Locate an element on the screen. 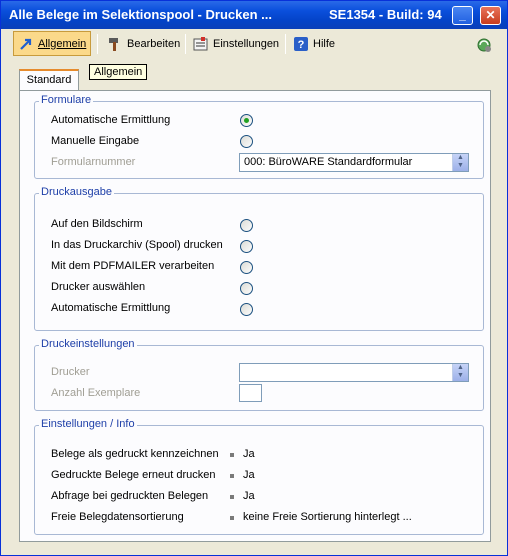  toolbar-allgemein-button: Allgemein is located at coordinates (52, 43).